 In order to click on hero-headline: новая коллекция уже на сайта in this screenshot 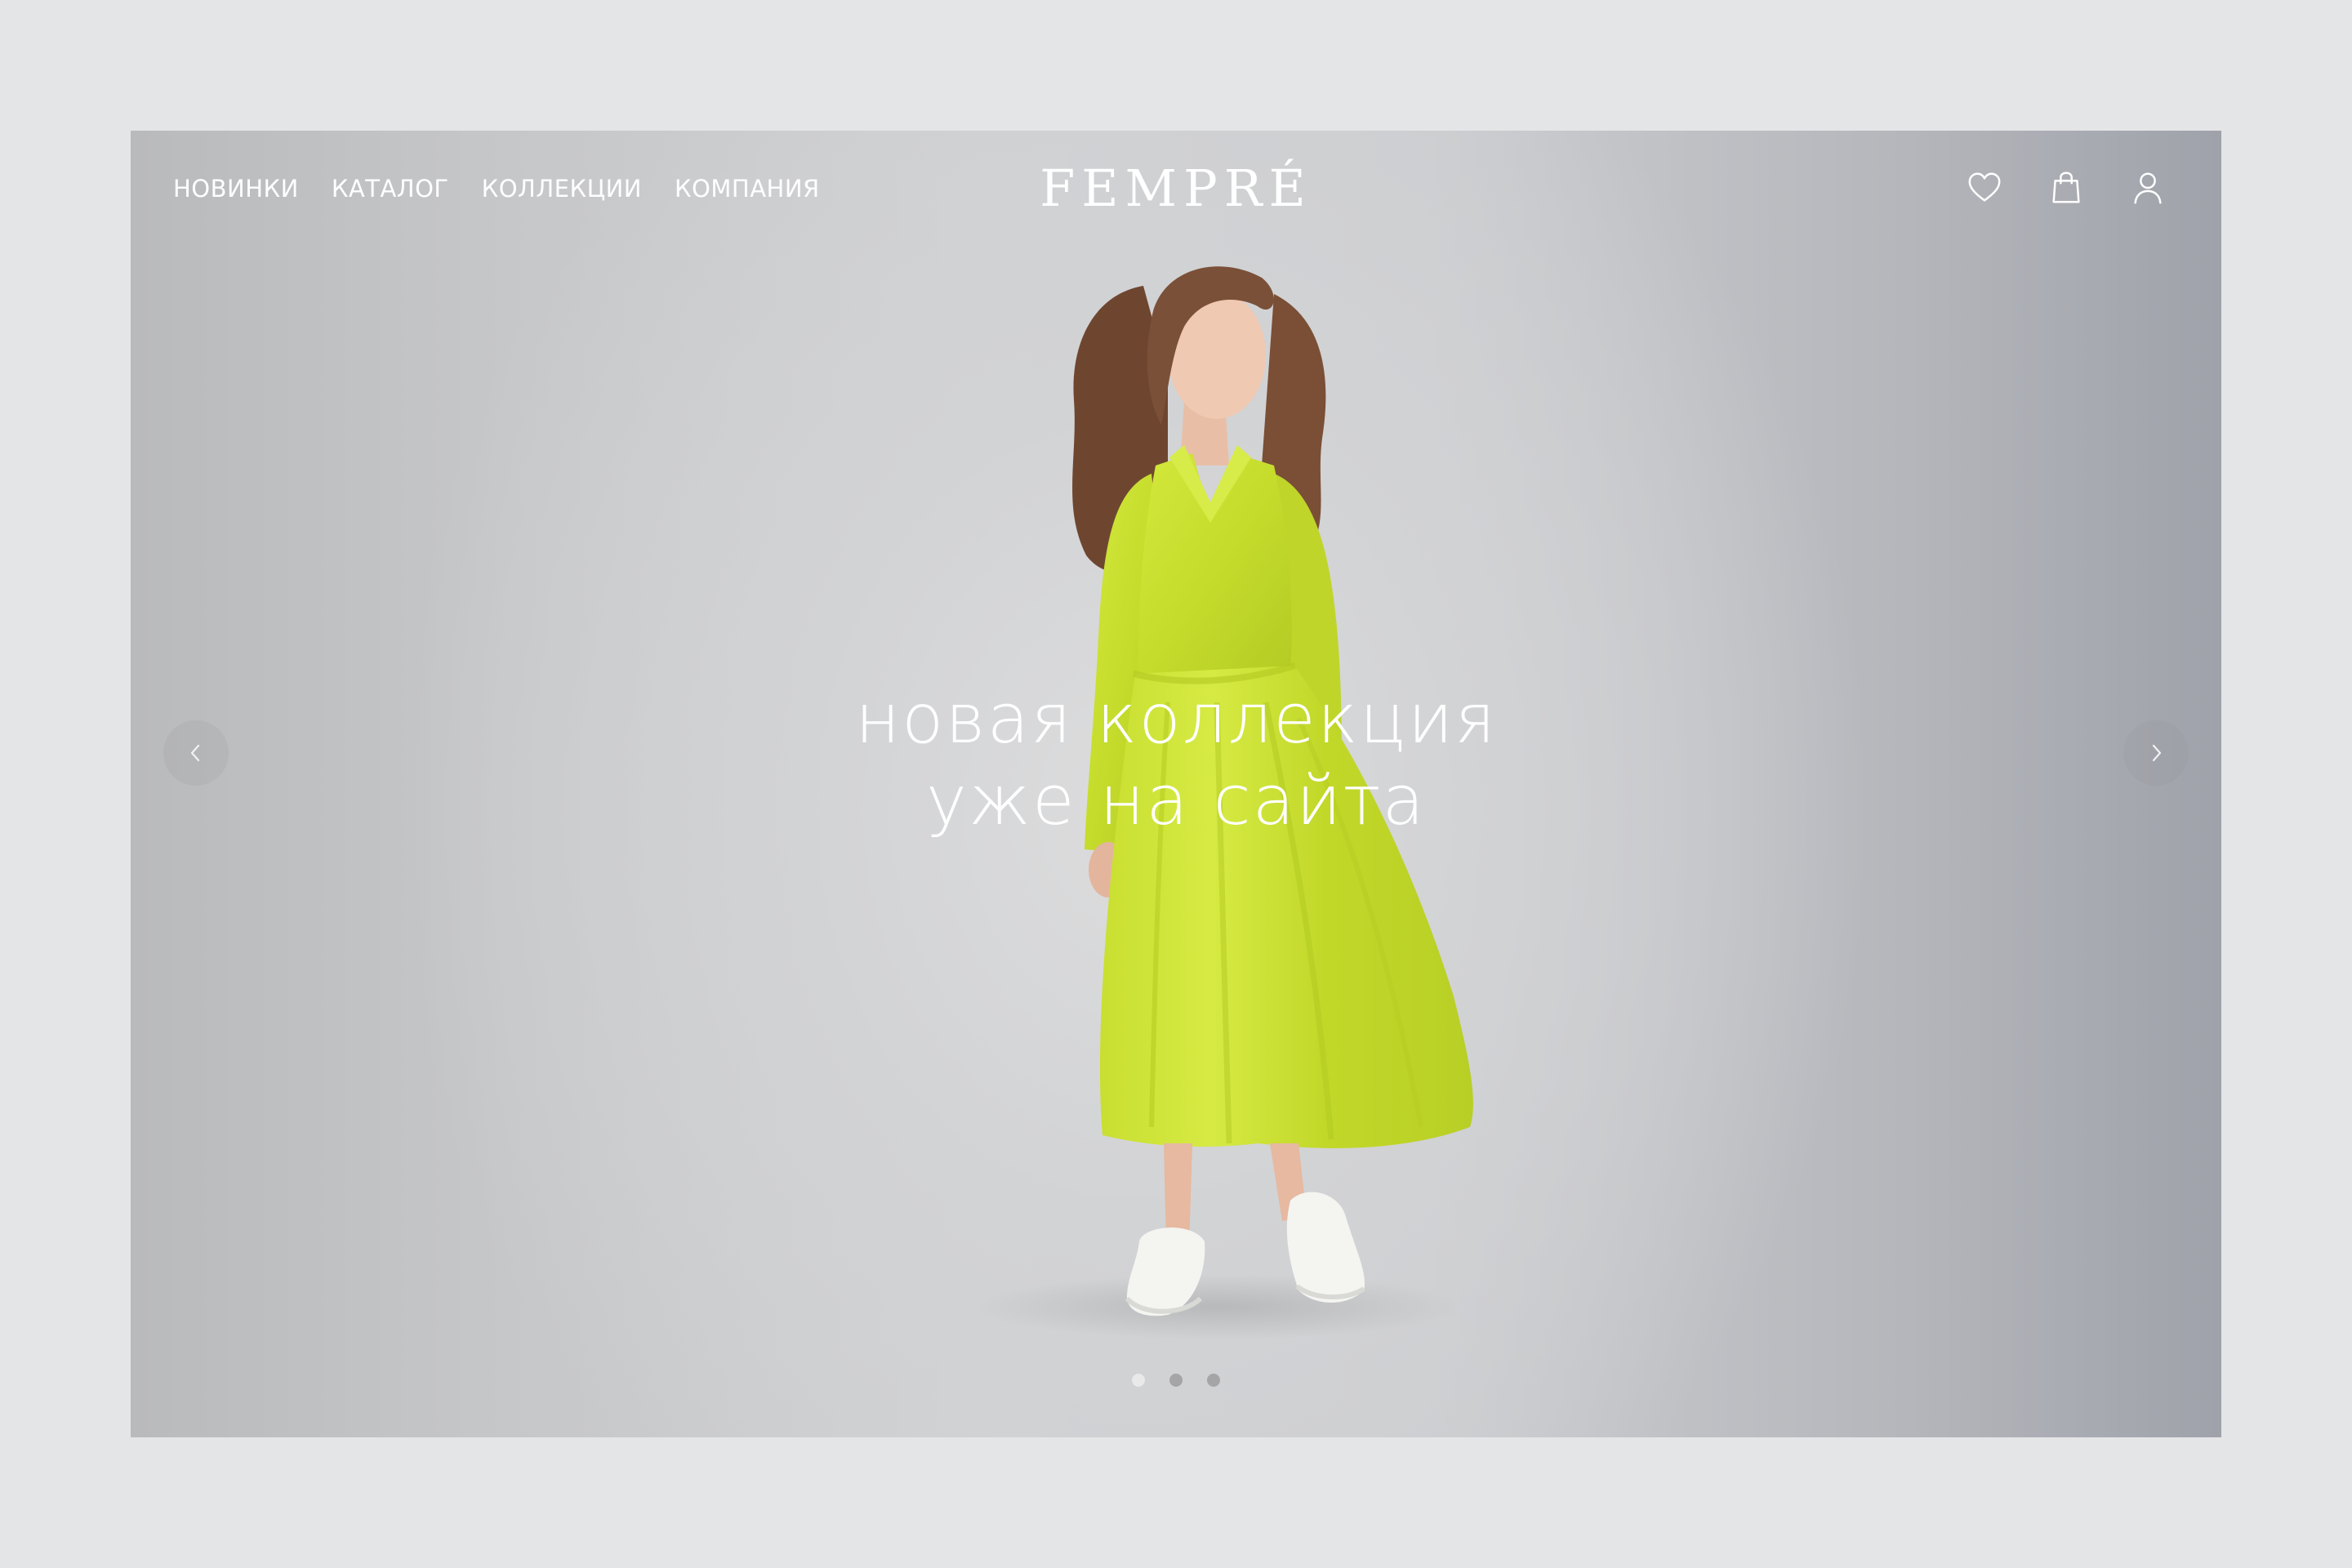, I will do `click(1176, 759)`.